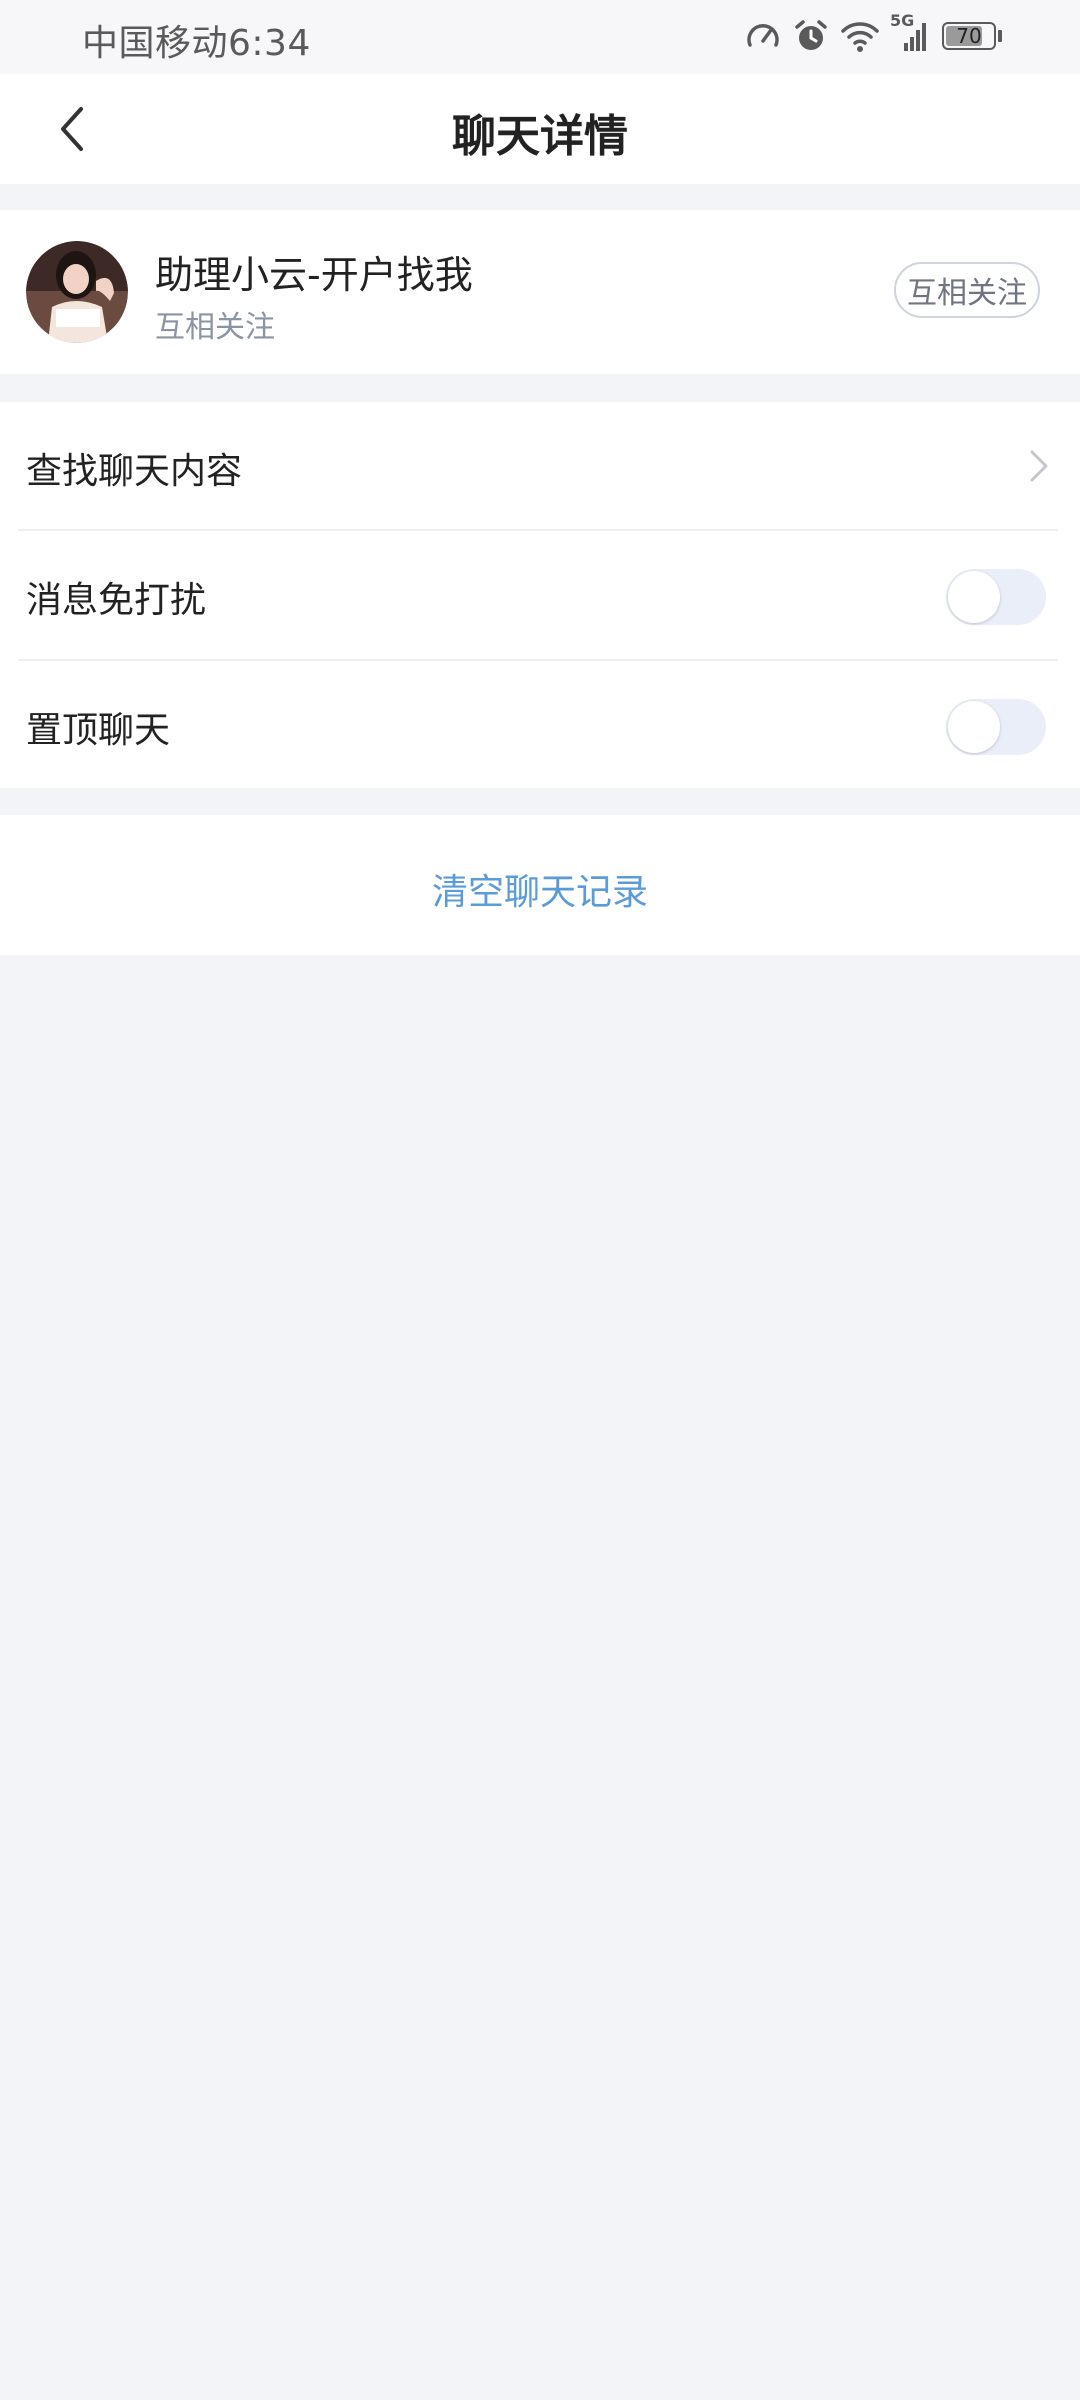  I want to click on wifi-icon, so click(860, 36).